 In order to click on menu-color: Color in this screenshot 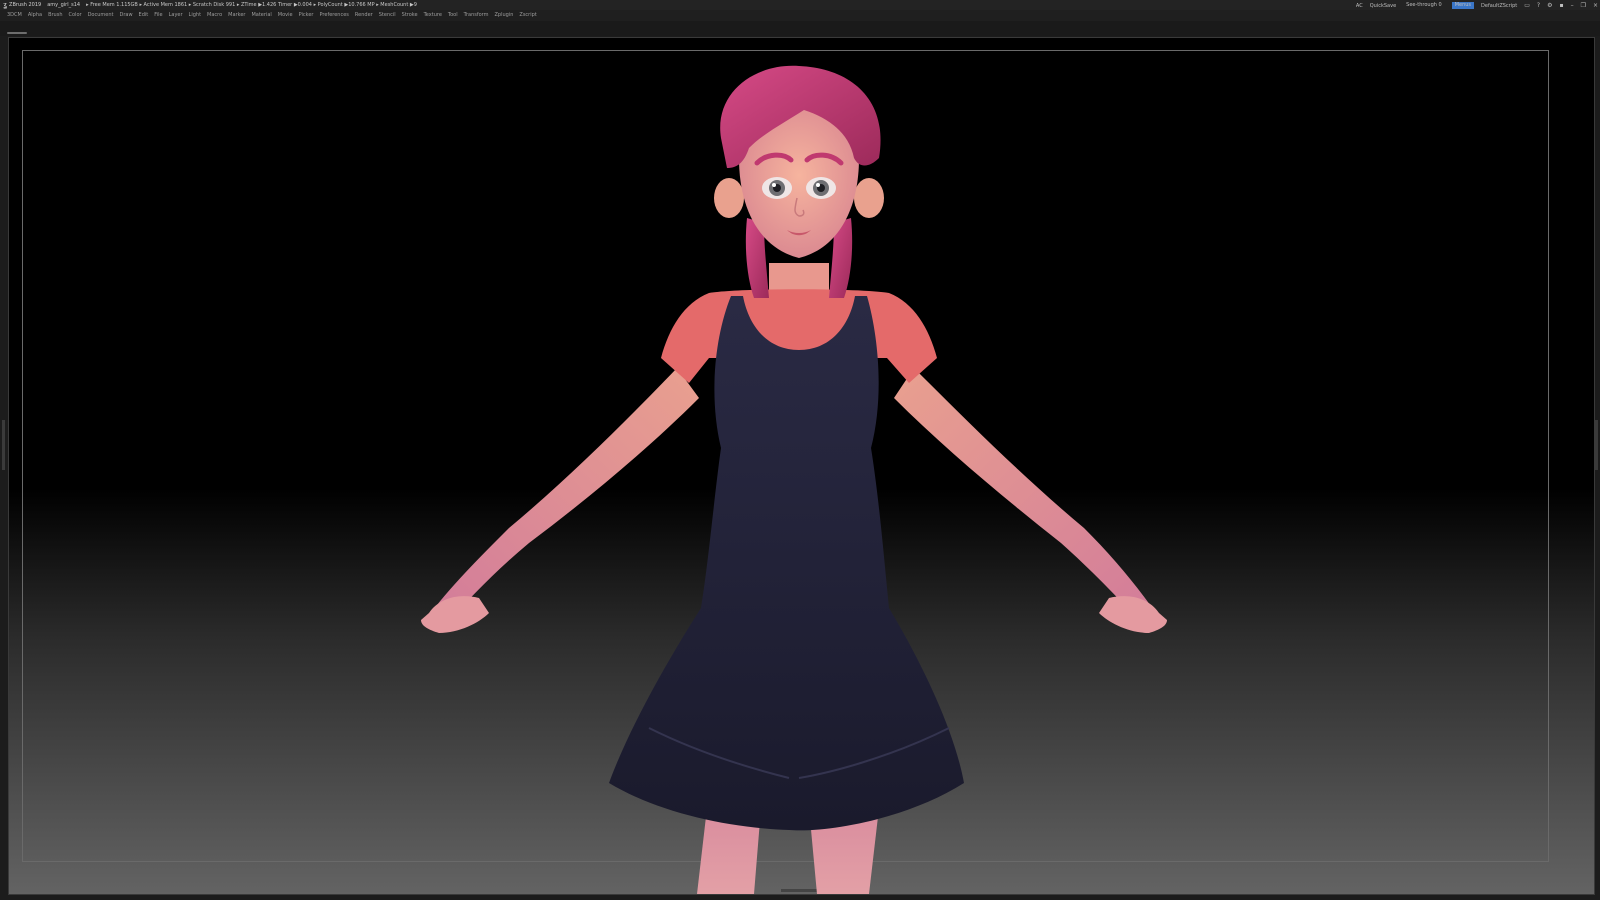, I will do `click(75, 15)`.